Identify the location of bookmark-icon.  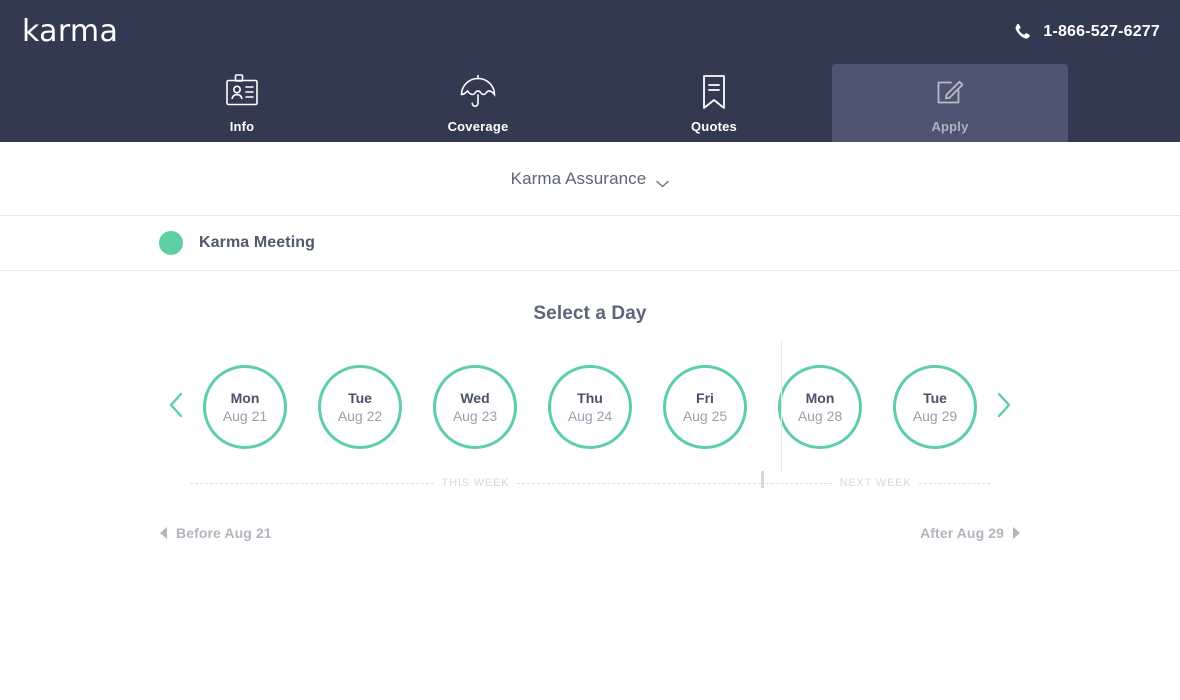
(714, 92).